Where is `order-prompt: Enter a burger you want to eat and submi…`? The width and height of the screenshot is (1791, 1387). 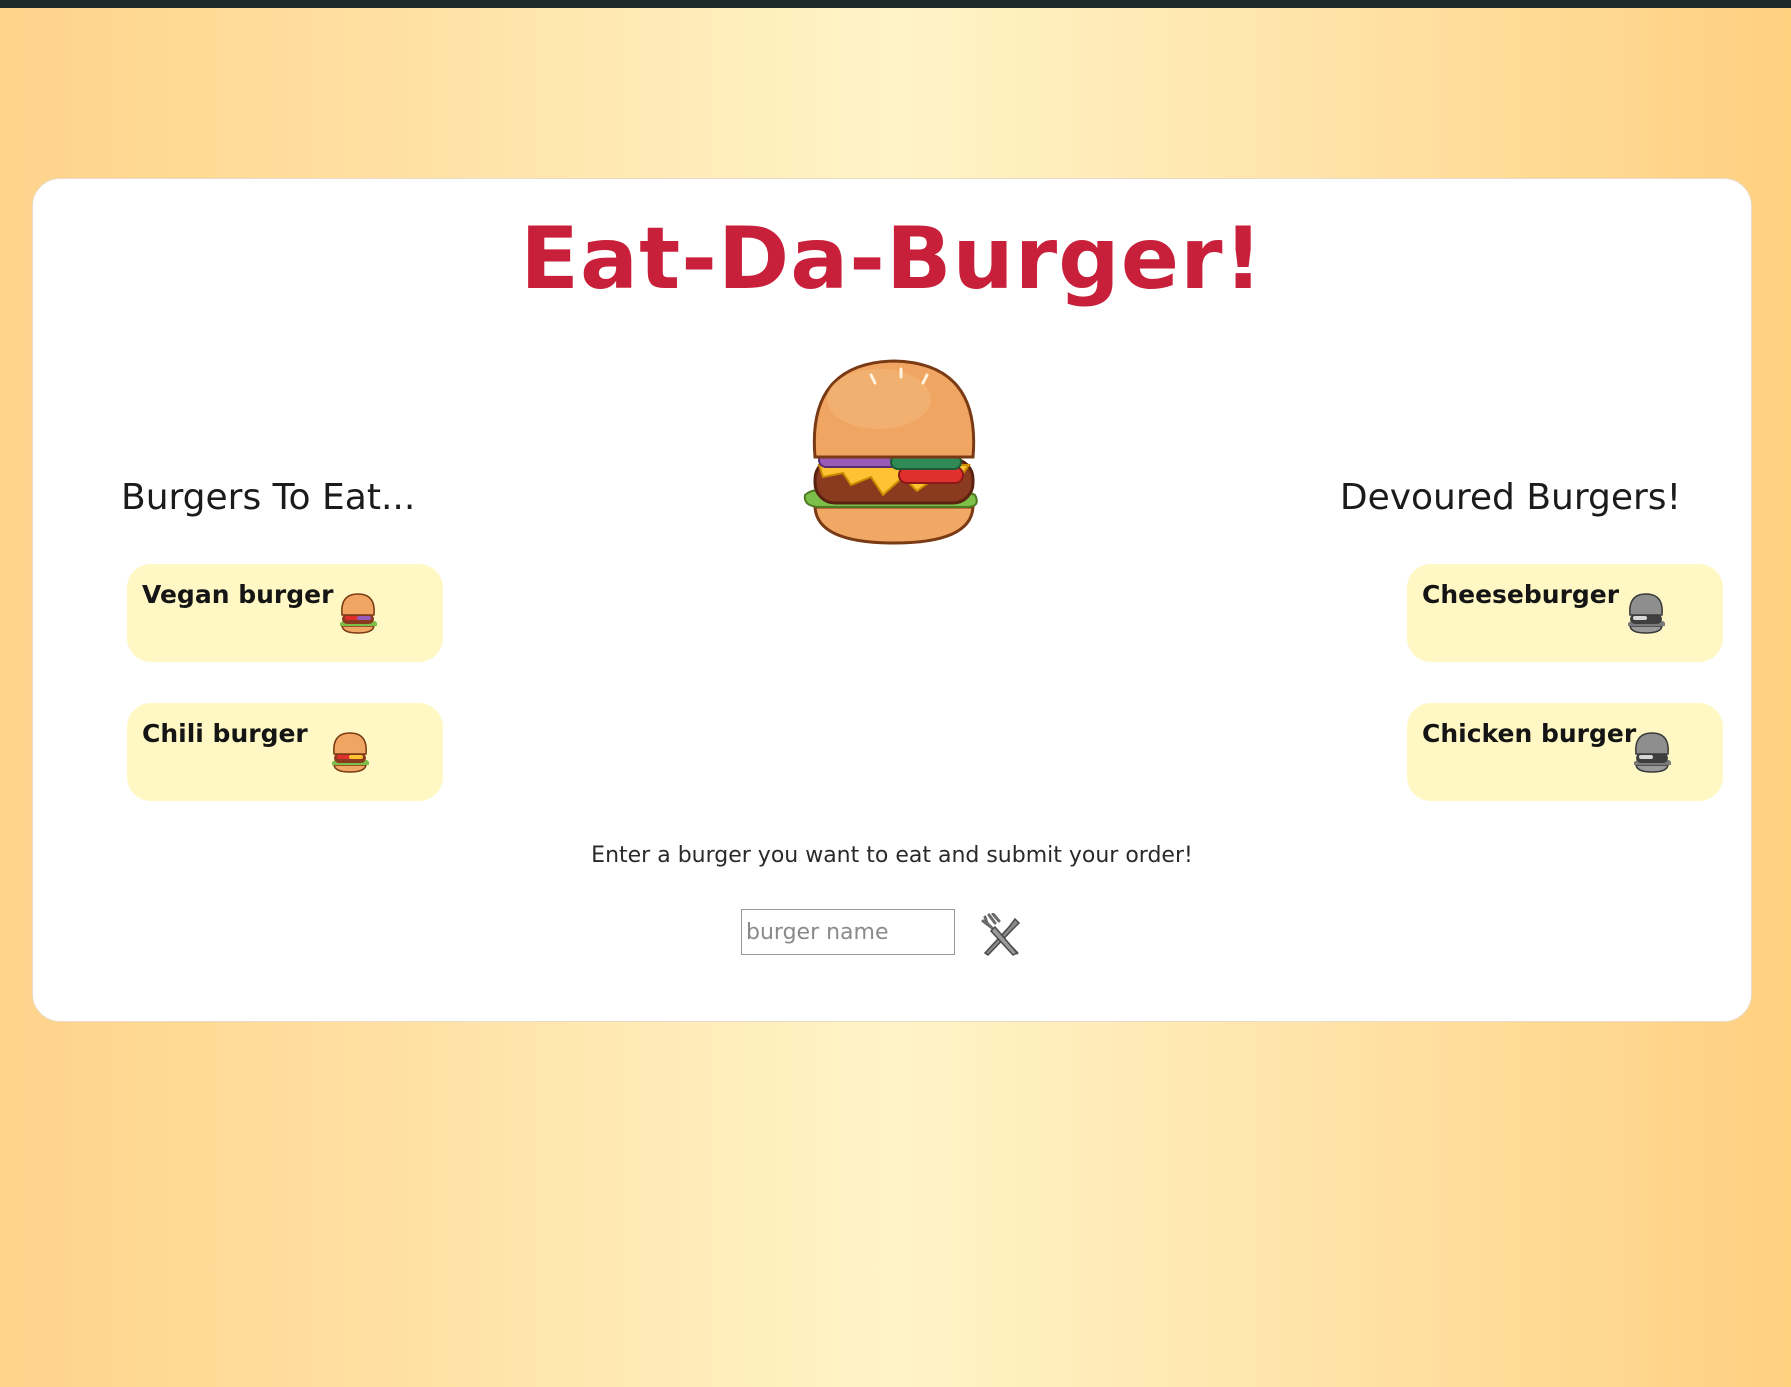
order-prompt: Enter a burger you want to eat and submi… is located at coordinates (892, 855).